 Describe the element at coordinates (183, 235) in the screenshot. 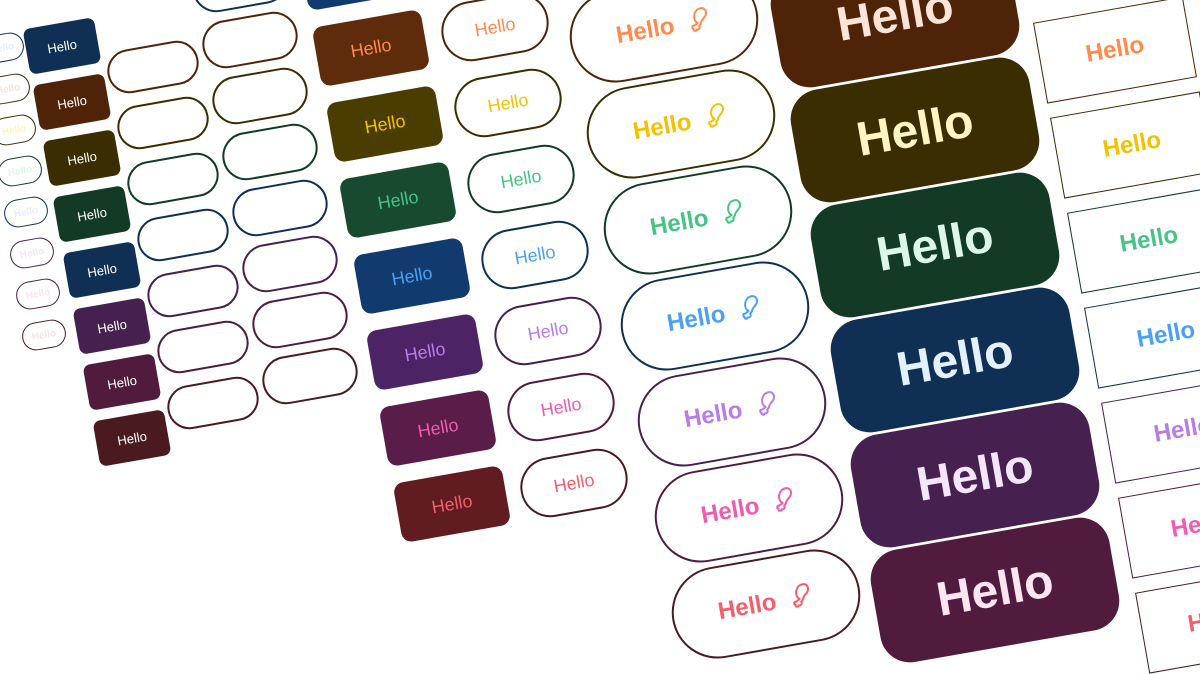

I see `empty-outline-button-blue` at that location.